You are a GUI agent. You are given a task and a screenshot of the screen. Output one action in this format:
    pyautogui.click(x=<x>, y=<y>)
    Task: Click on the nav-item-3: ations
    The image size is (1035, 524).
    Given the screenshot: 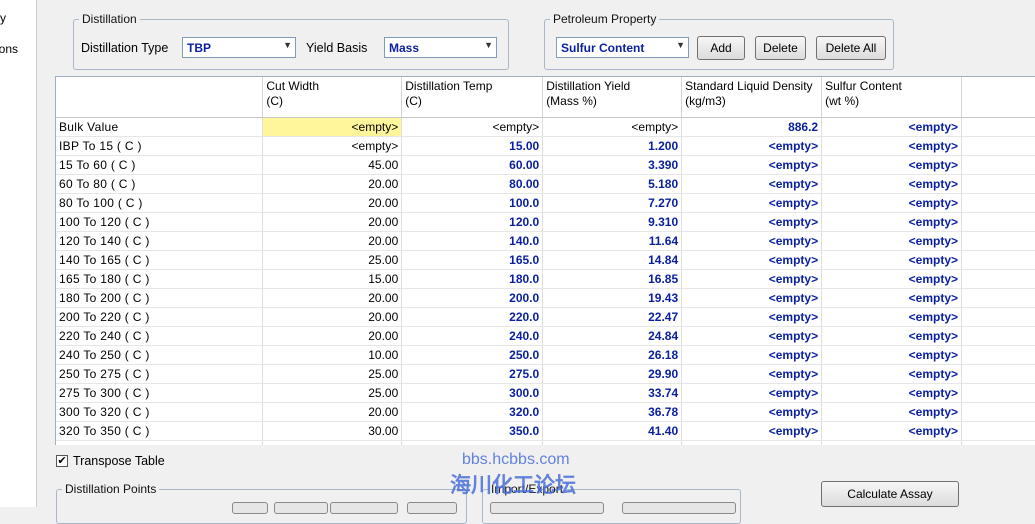 What is the action you would take?
    pyautogui.click(x=9, y=49)
    